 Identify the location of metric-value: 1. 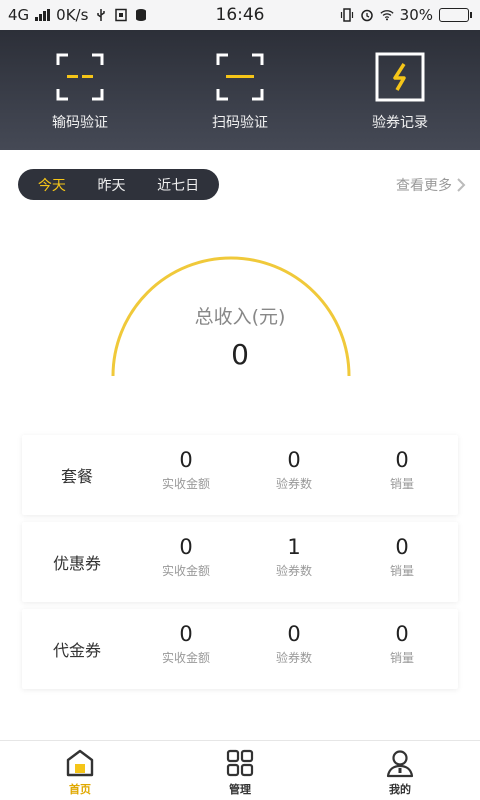
(294, 547).